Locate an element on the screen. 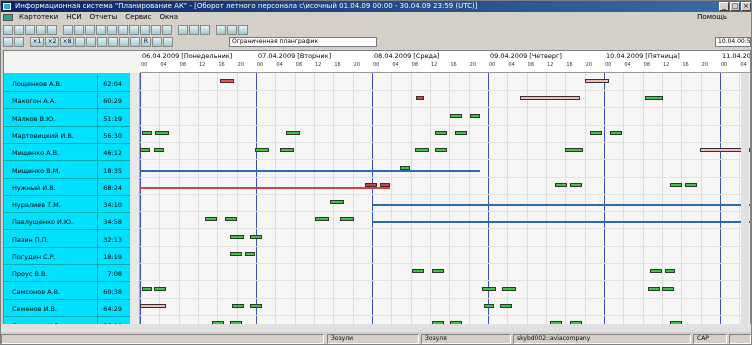  menu-item-nsi: НСИ is located at coordinates (73, 17).